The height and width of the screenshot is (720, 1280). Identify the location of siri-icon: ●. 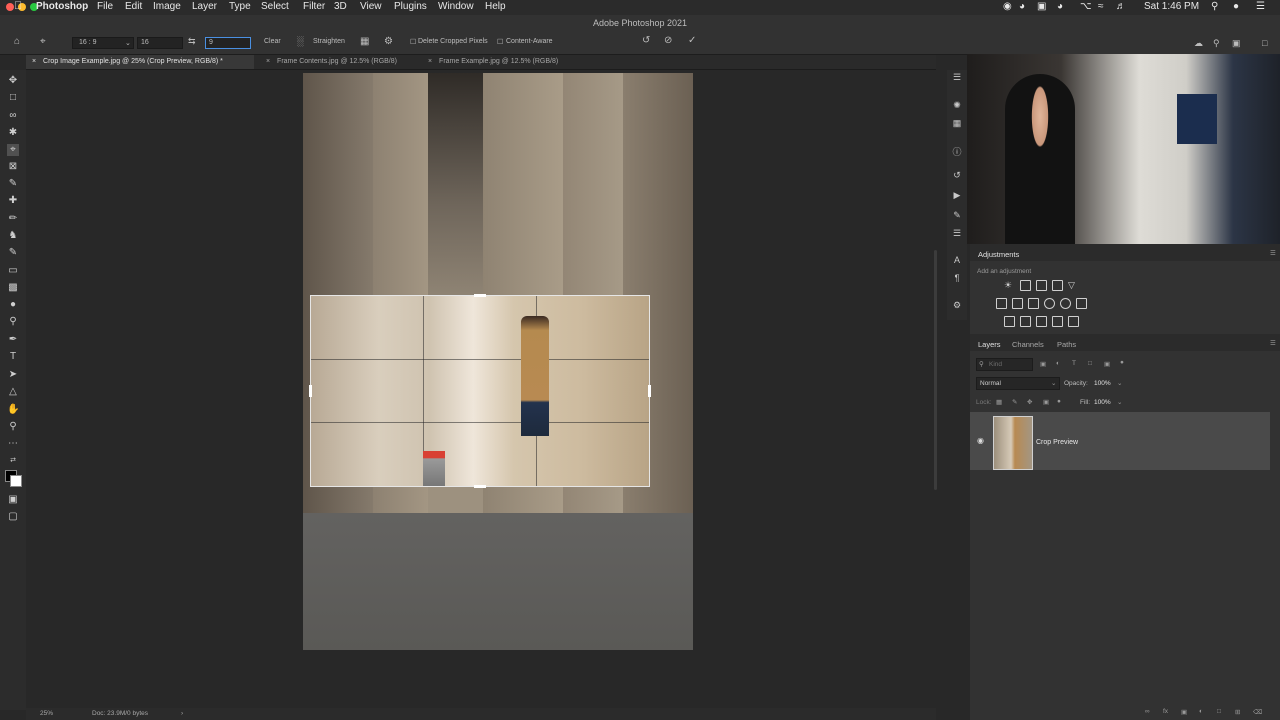
(1236, 6).